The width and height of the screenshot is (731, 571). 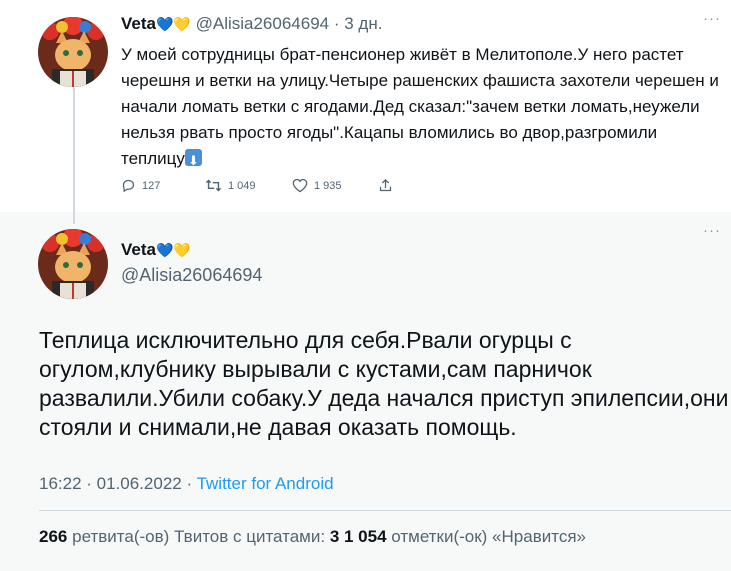 I want to click on likes-label: отметки(-ок) «Нравится», so click(x=488, y=536).